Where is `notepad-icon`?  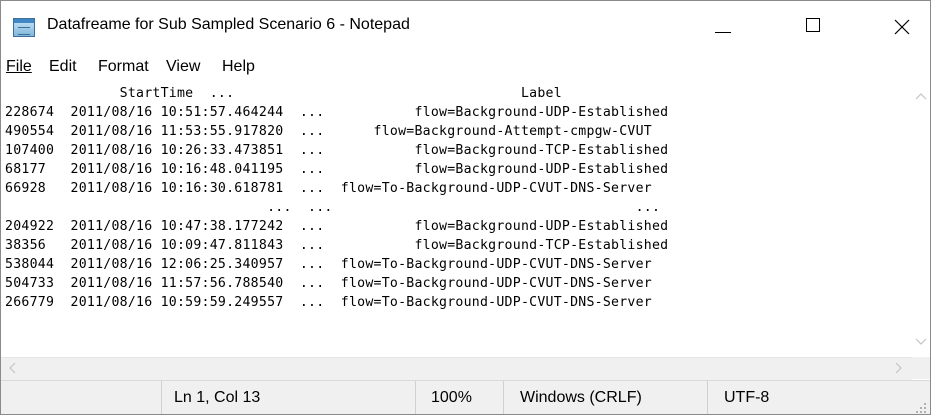
notepad-icon is located at coordinates (24, 27).